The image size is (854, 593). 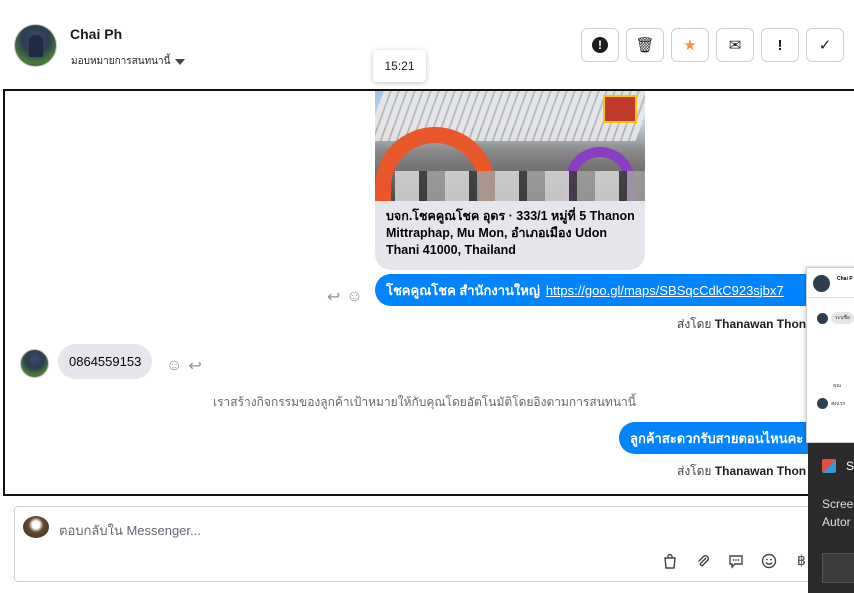 What do you see at coordinates (414, 544) in the screenshot?
I see `reply-composer: ฿` at bounding box center [414, 544].